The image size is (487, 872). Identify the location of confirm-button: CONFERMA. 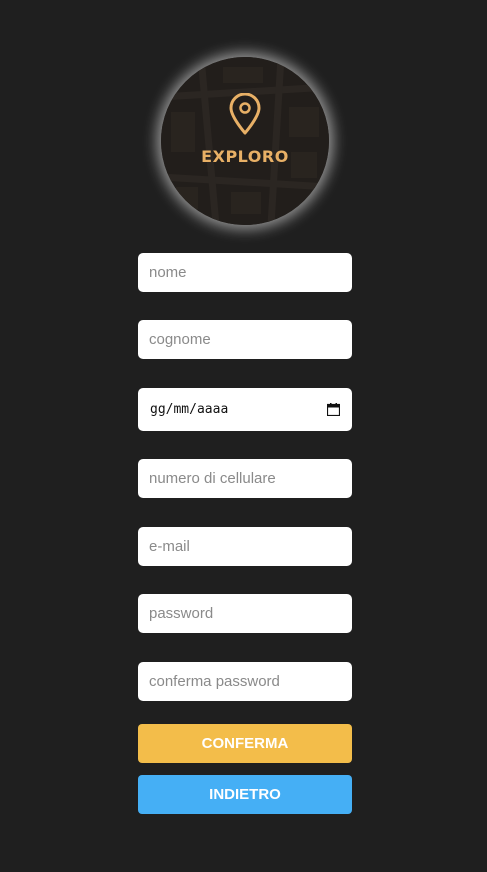
(245, 743).